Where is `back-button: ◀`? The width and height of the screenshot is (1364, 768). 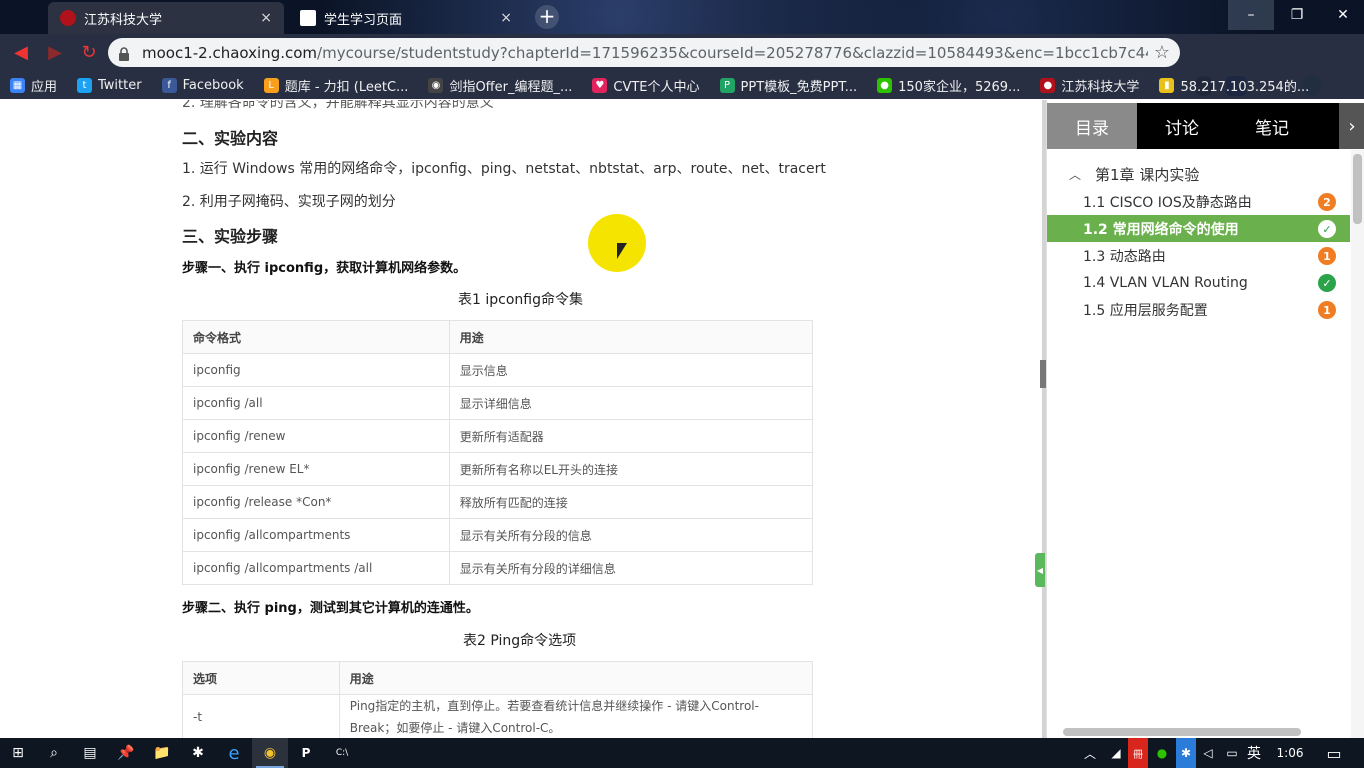 back-button: ◀ is located at coordinates (21, 53).